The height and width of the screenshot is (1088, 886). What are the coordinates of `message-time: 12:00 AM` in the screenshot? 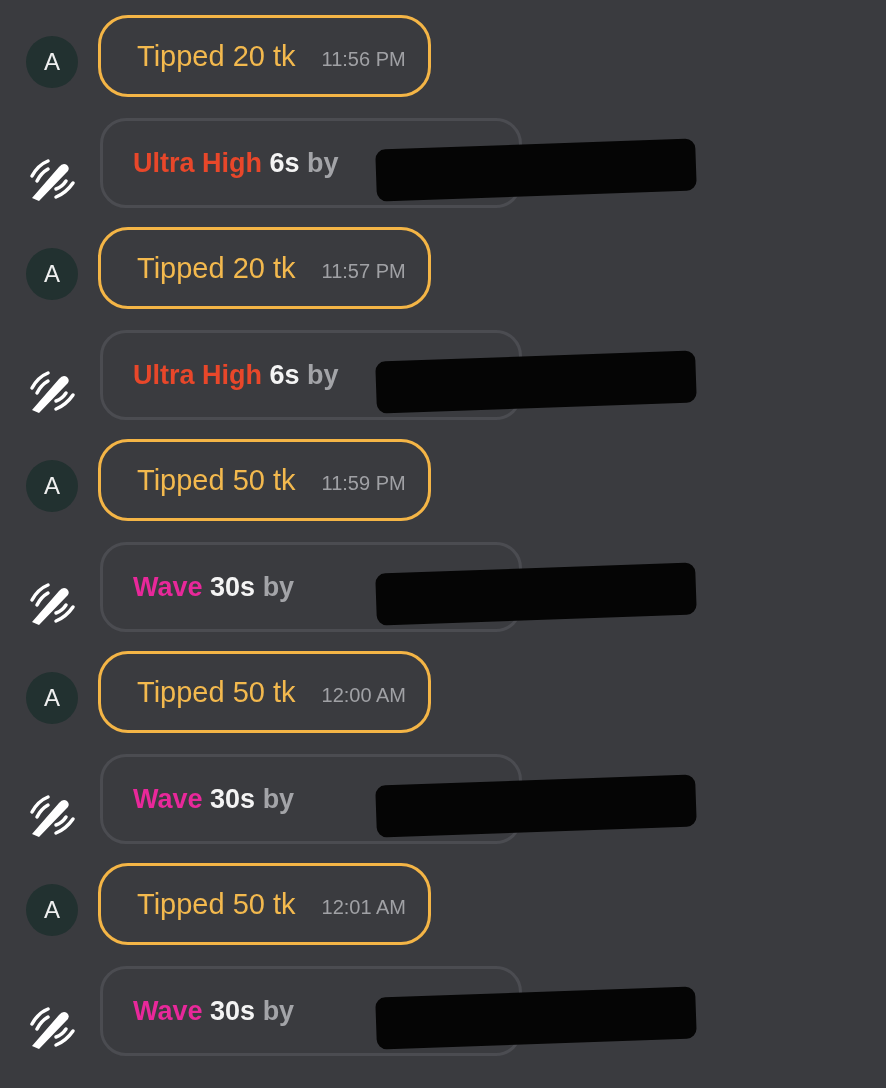 It's located at (364, 695).